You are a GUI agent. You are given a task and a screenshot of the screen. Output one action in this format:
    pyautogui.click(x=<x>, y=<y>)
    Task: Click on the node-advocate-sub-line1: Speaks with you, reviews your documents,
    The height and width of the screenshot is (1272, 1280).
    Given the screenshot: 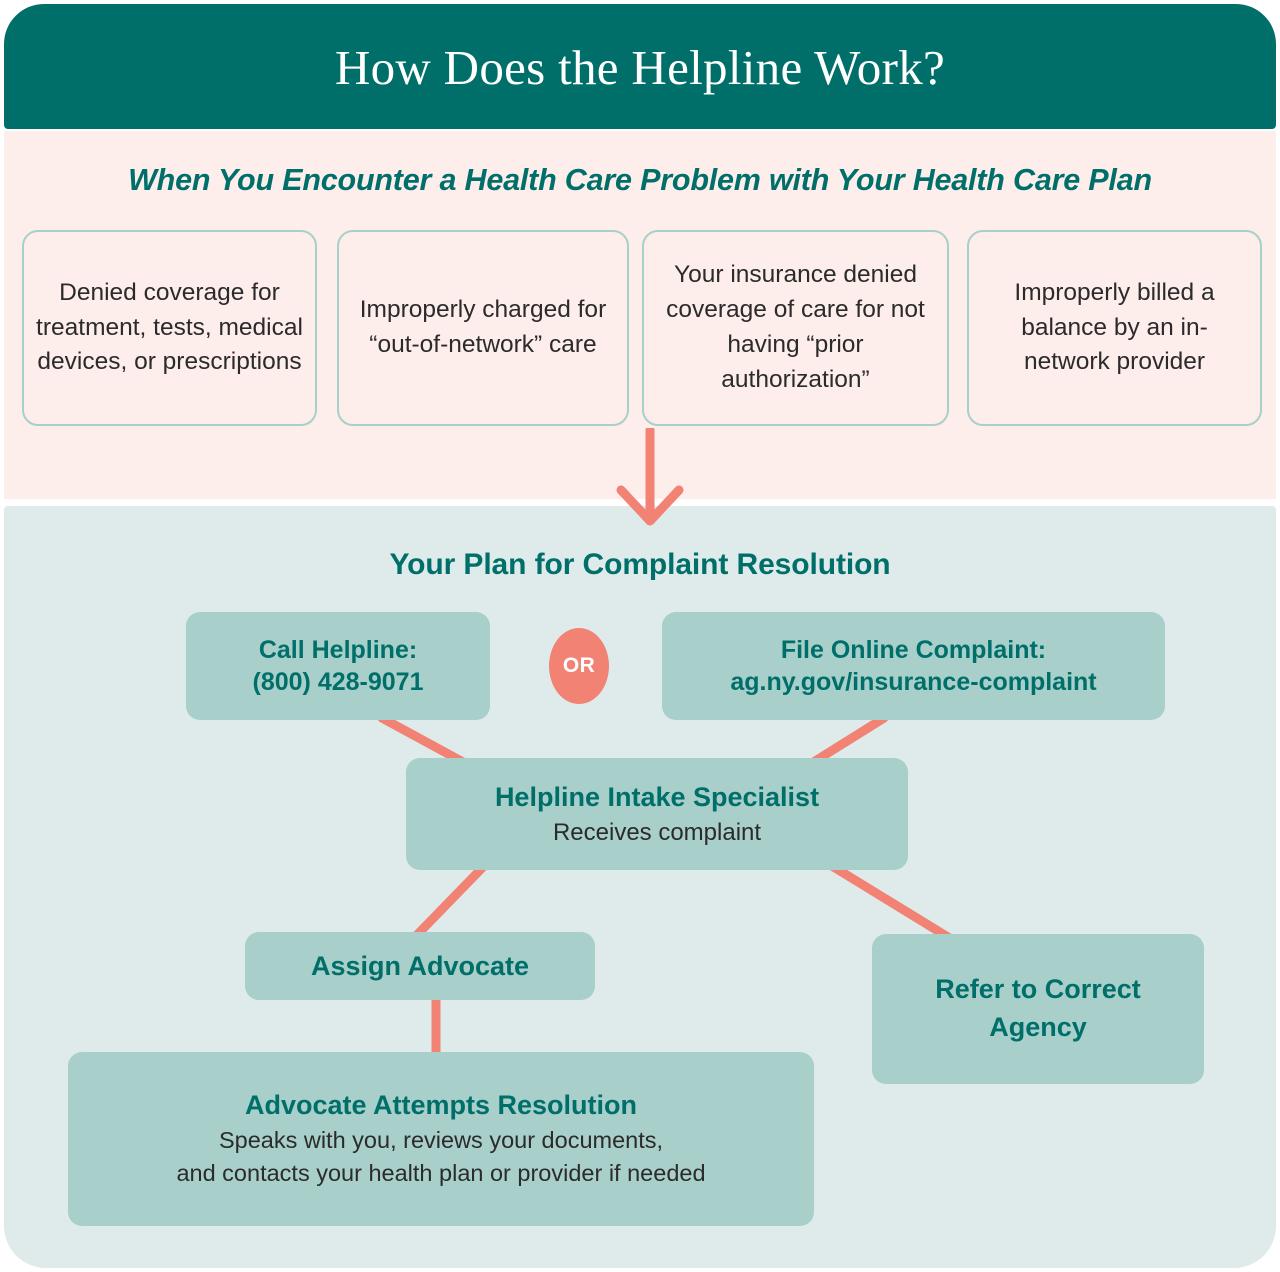 What is the action you would take?
    pyautogui.click(x=441, y=1139)
    